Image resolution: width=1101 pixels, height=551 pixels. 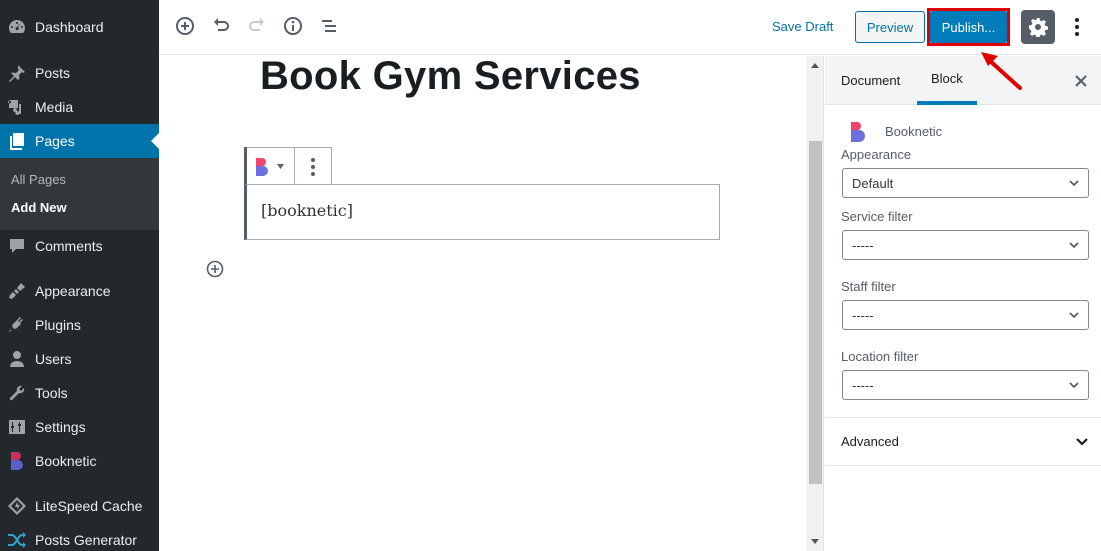 I want to click on menu-item-posts-generator: Posts Generator, so click(x=79, y=537).